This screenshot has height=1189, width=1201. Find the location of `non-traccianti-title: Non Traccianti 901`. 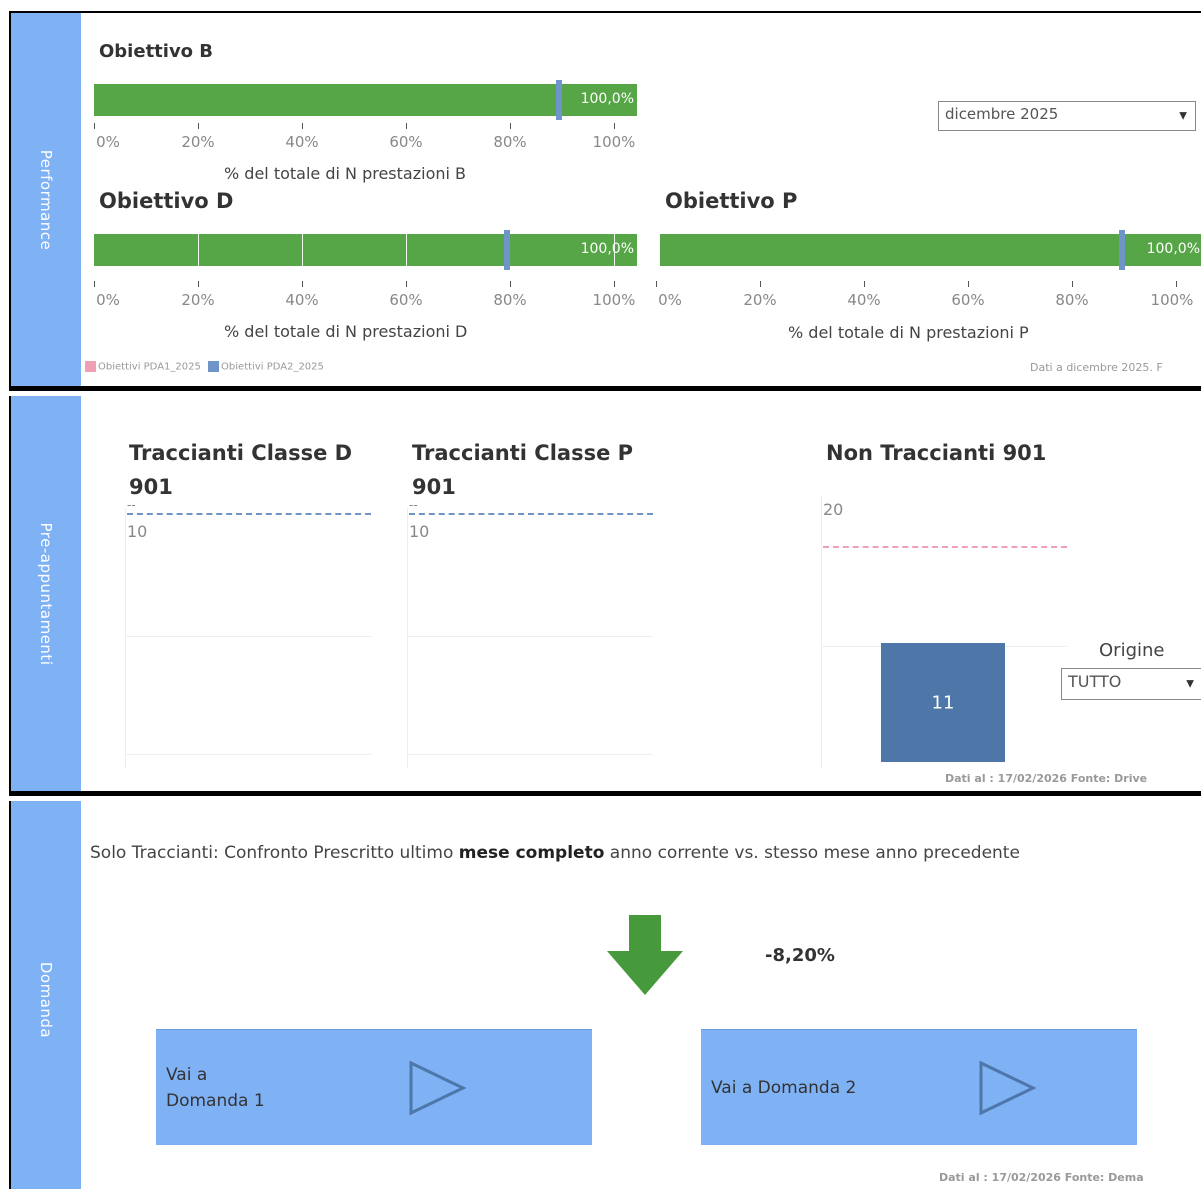

non-traccianti-title: Non Traccianti 901 is located at coordinates (936, 453).